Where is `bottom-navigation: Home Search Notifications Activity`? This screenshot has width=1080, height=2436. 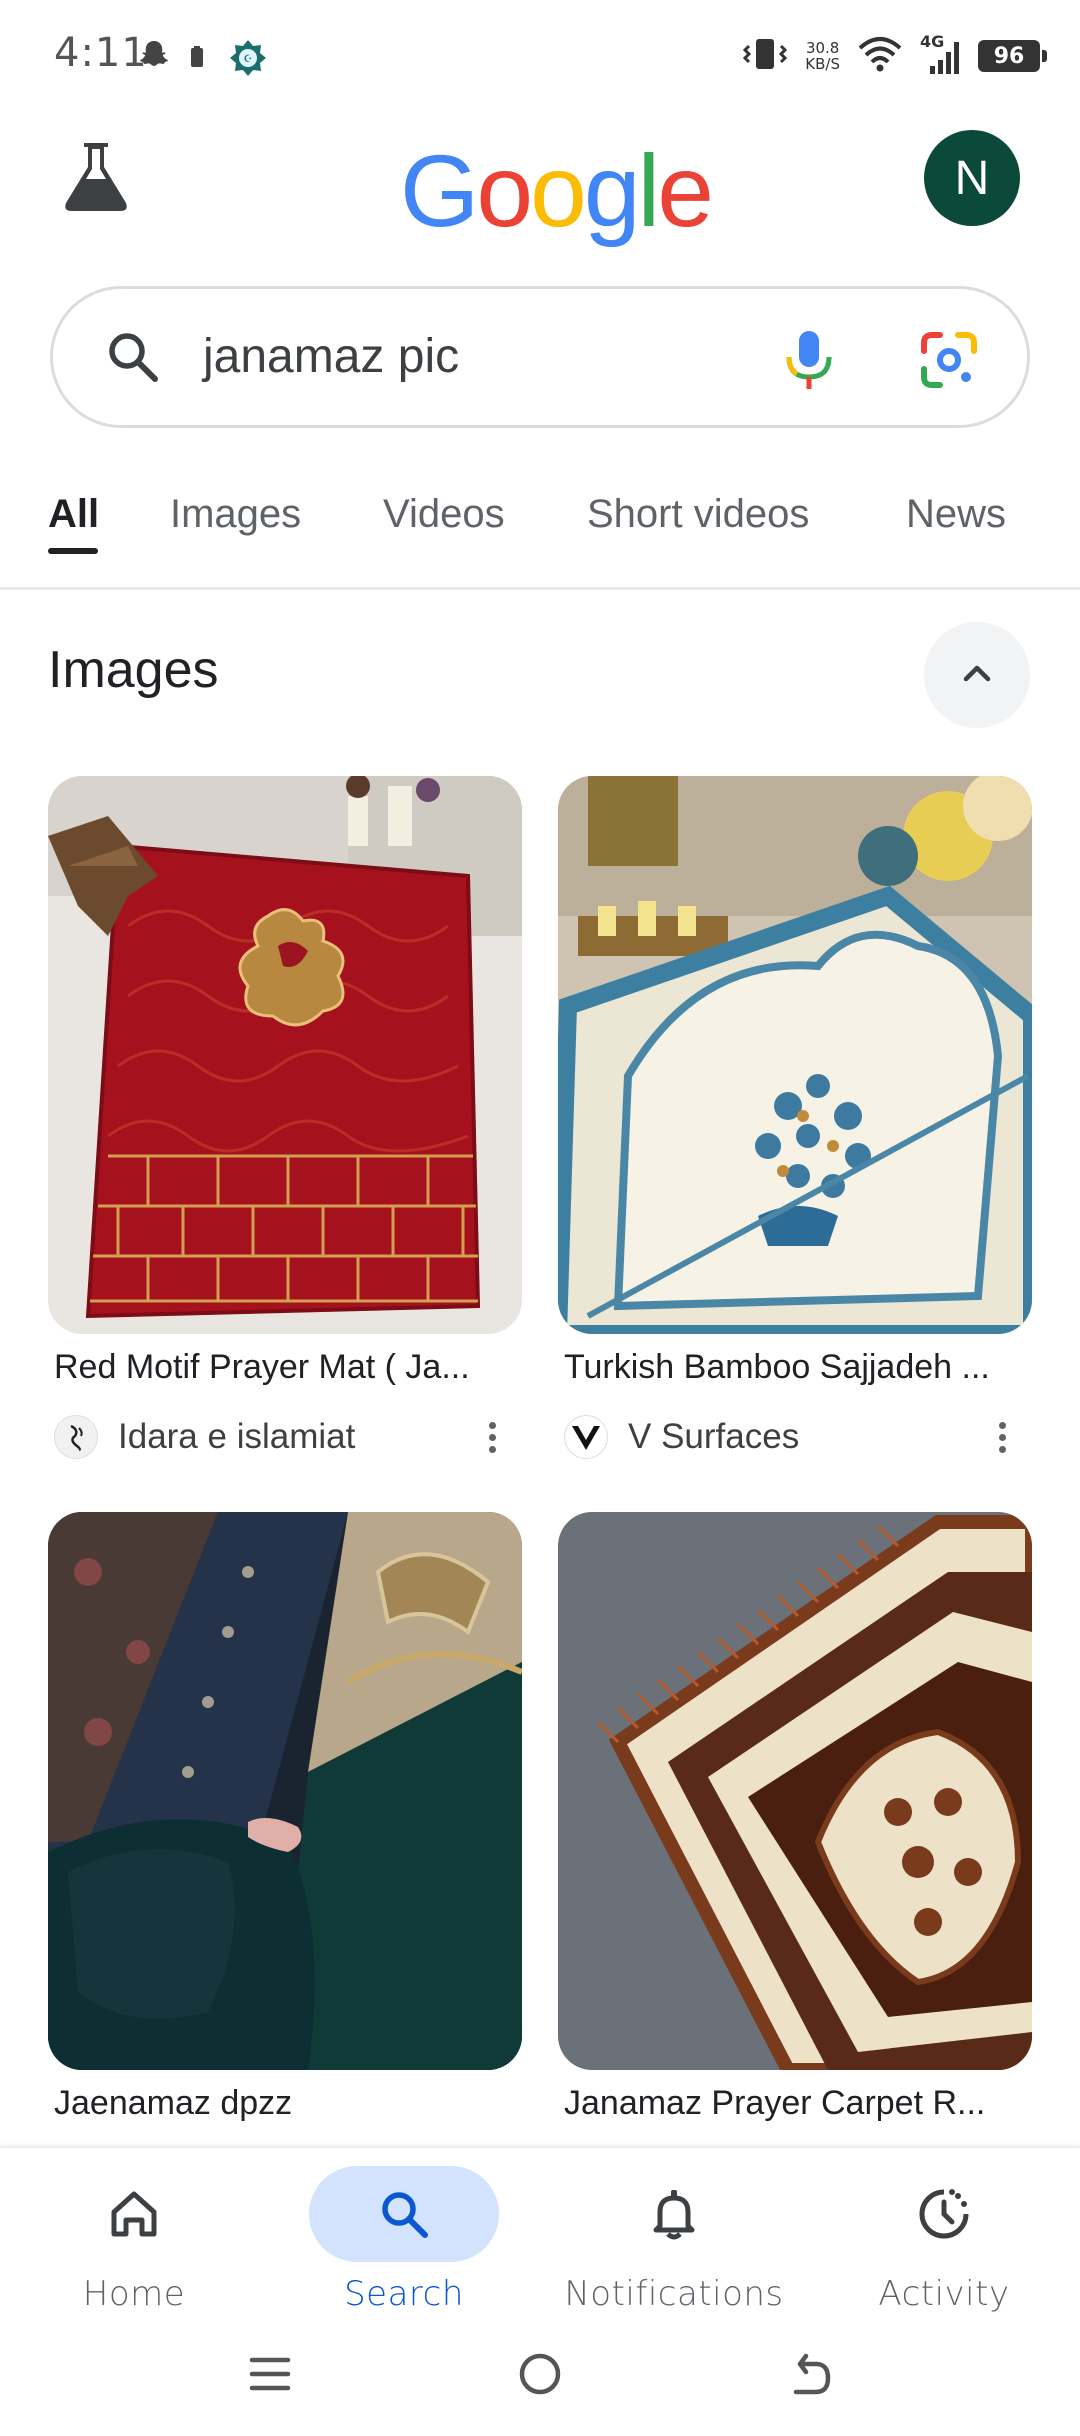 bottom-navigation: Home Search Notifications Activity is located at coordinates (540, 2231).